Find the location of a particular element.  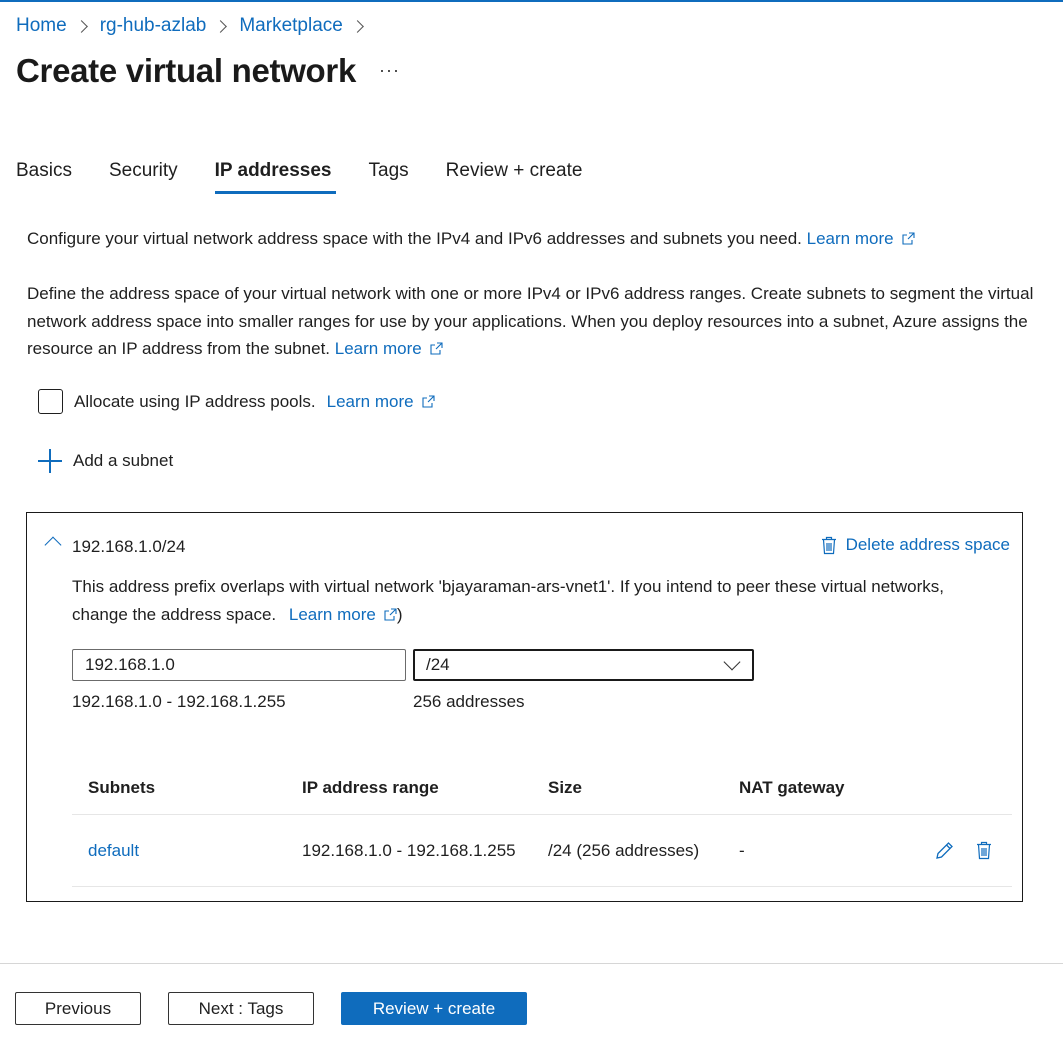

subnet-nat-gateway: - is located at coordinates (742, 850).